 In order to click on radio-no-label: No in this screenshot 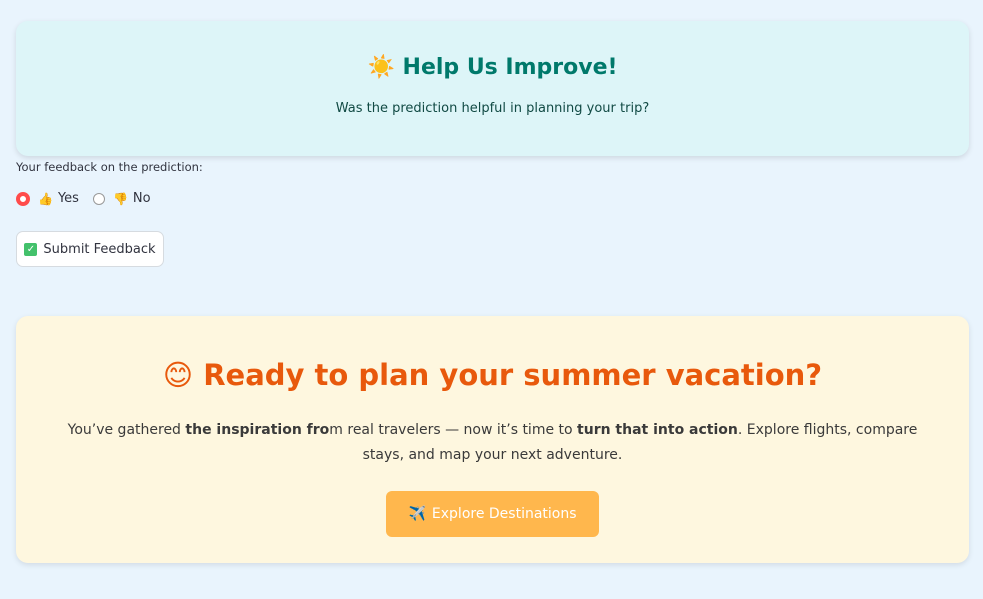, I will do `click(141, 198)`.